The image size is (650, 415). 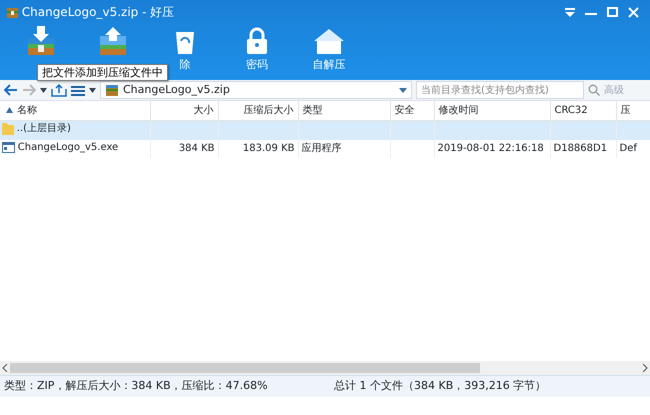 I want to click on tooltip: 把文件添加到压缩文件中, so click(x=102, y=72).